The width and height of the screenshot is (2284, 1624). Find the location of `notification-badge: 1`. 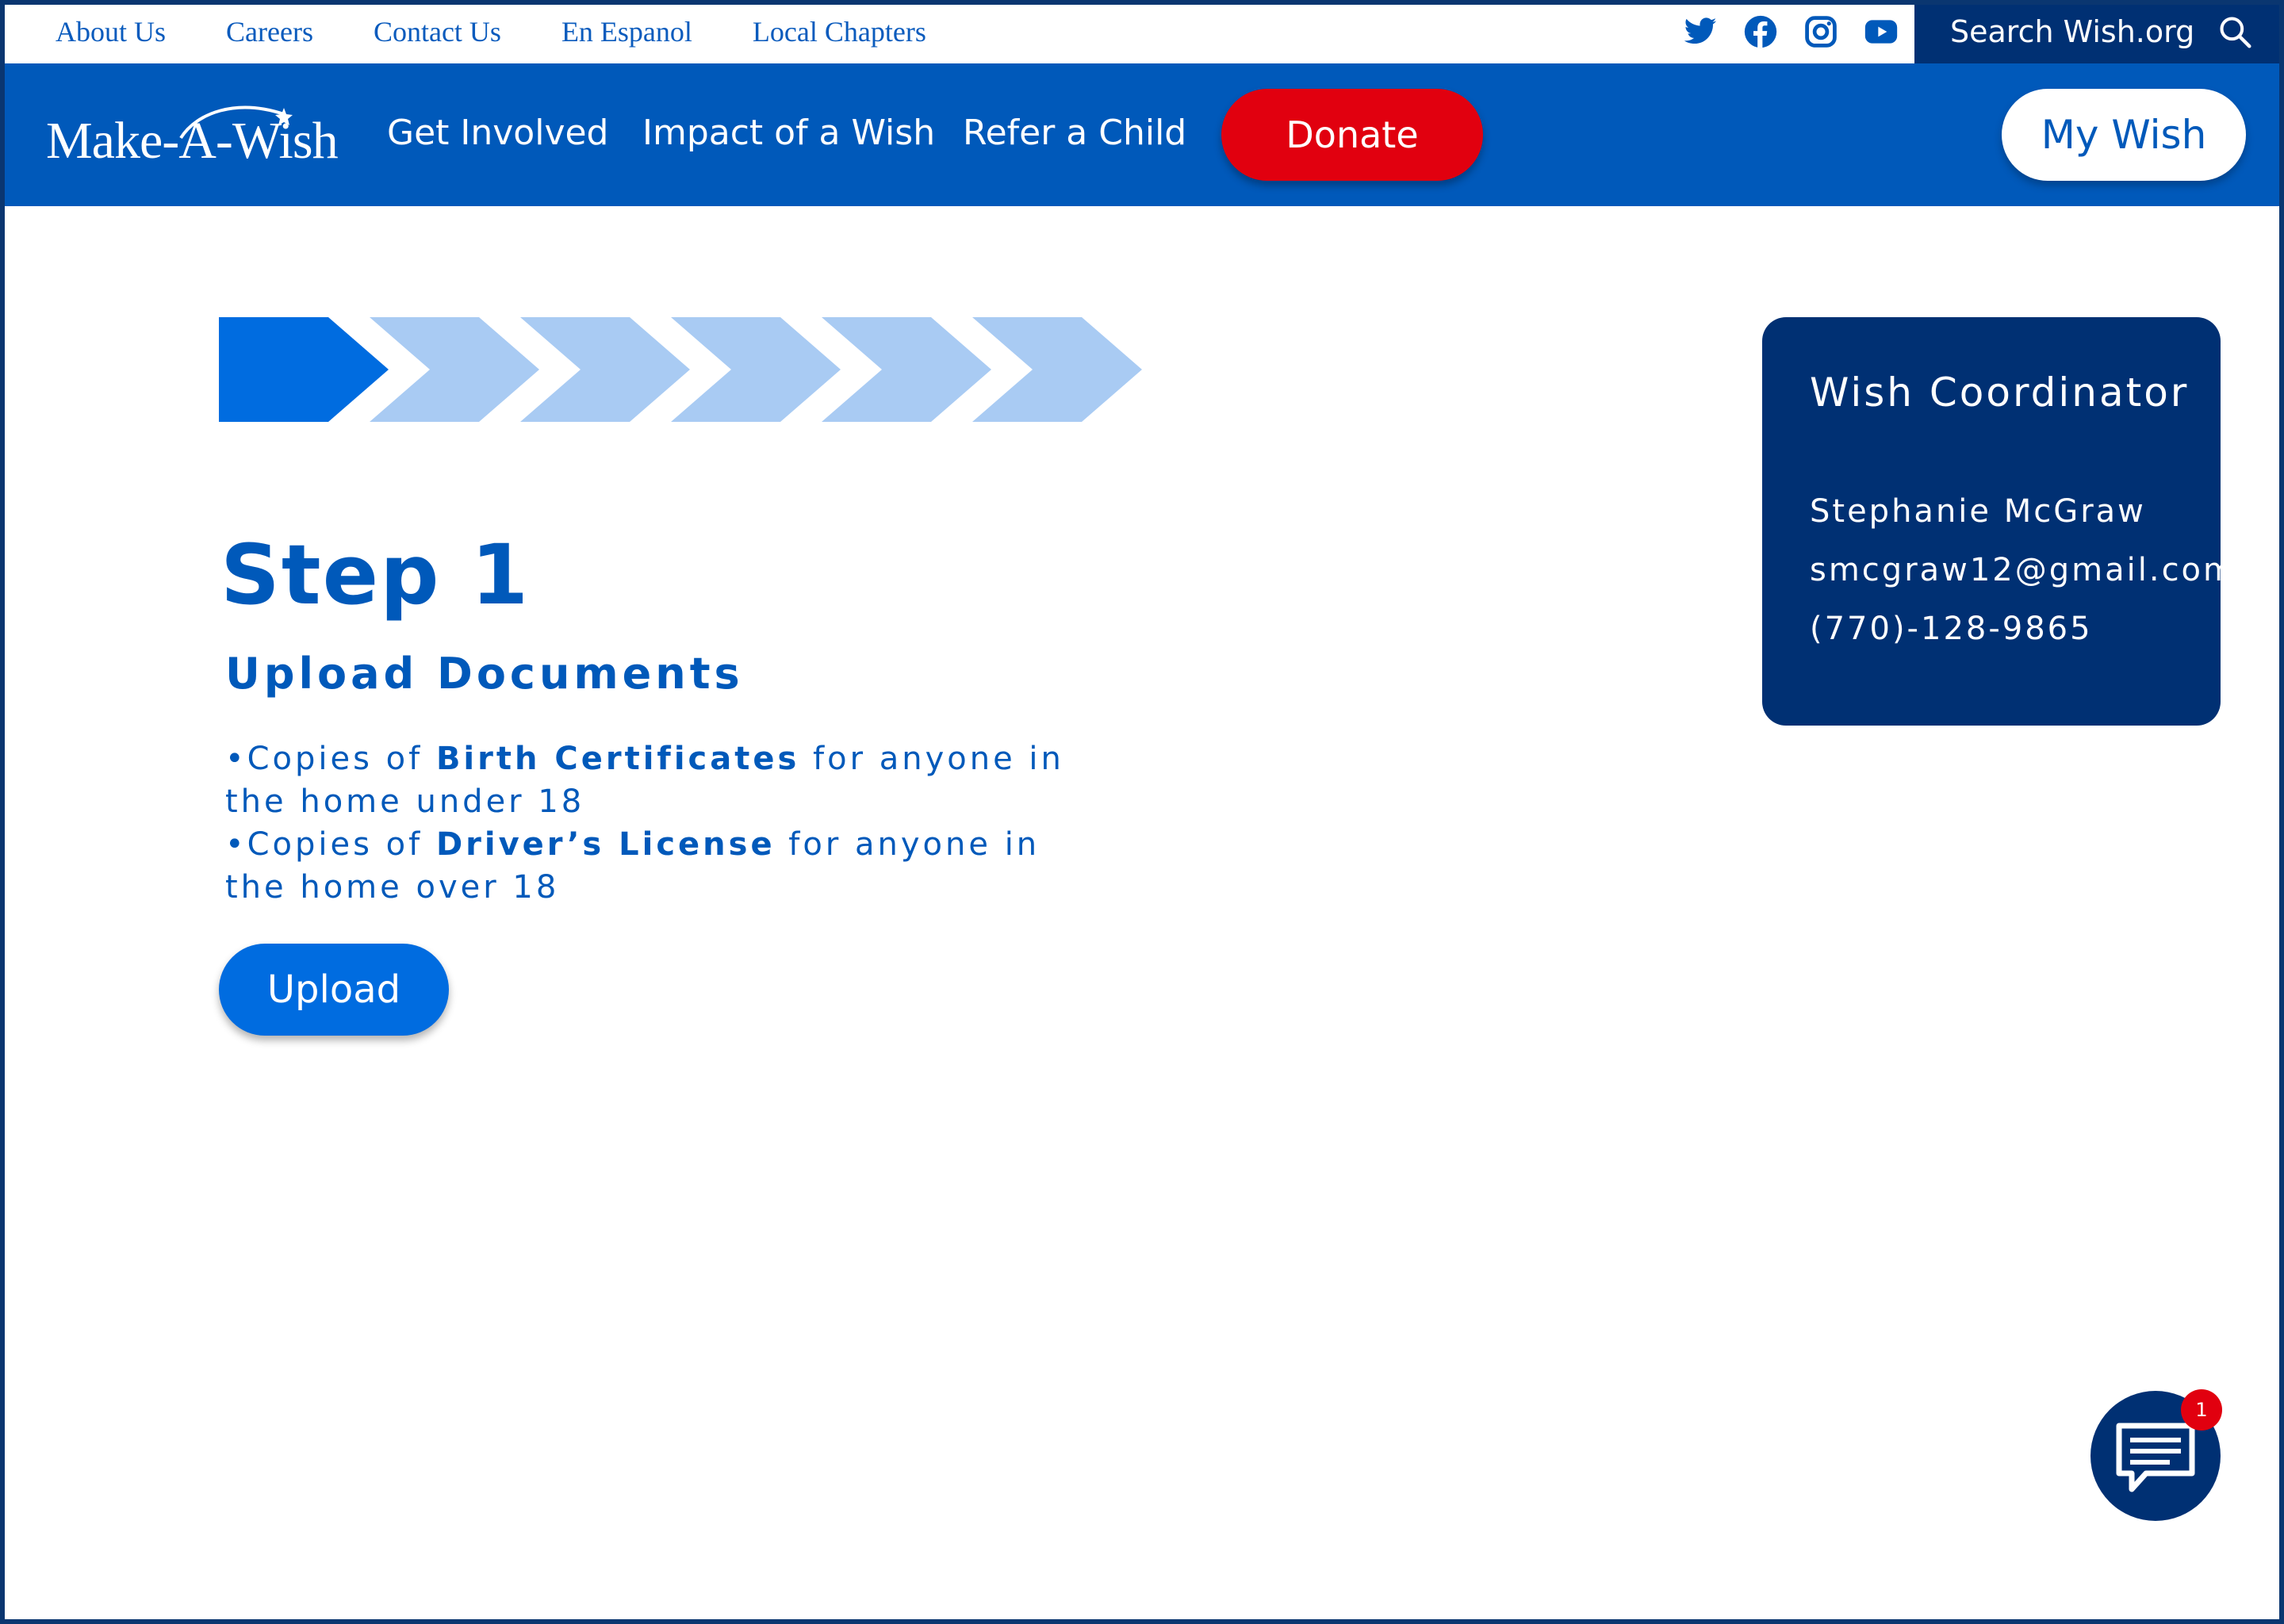

notification-badge: 1 is located at coordinates (2201, 1410).